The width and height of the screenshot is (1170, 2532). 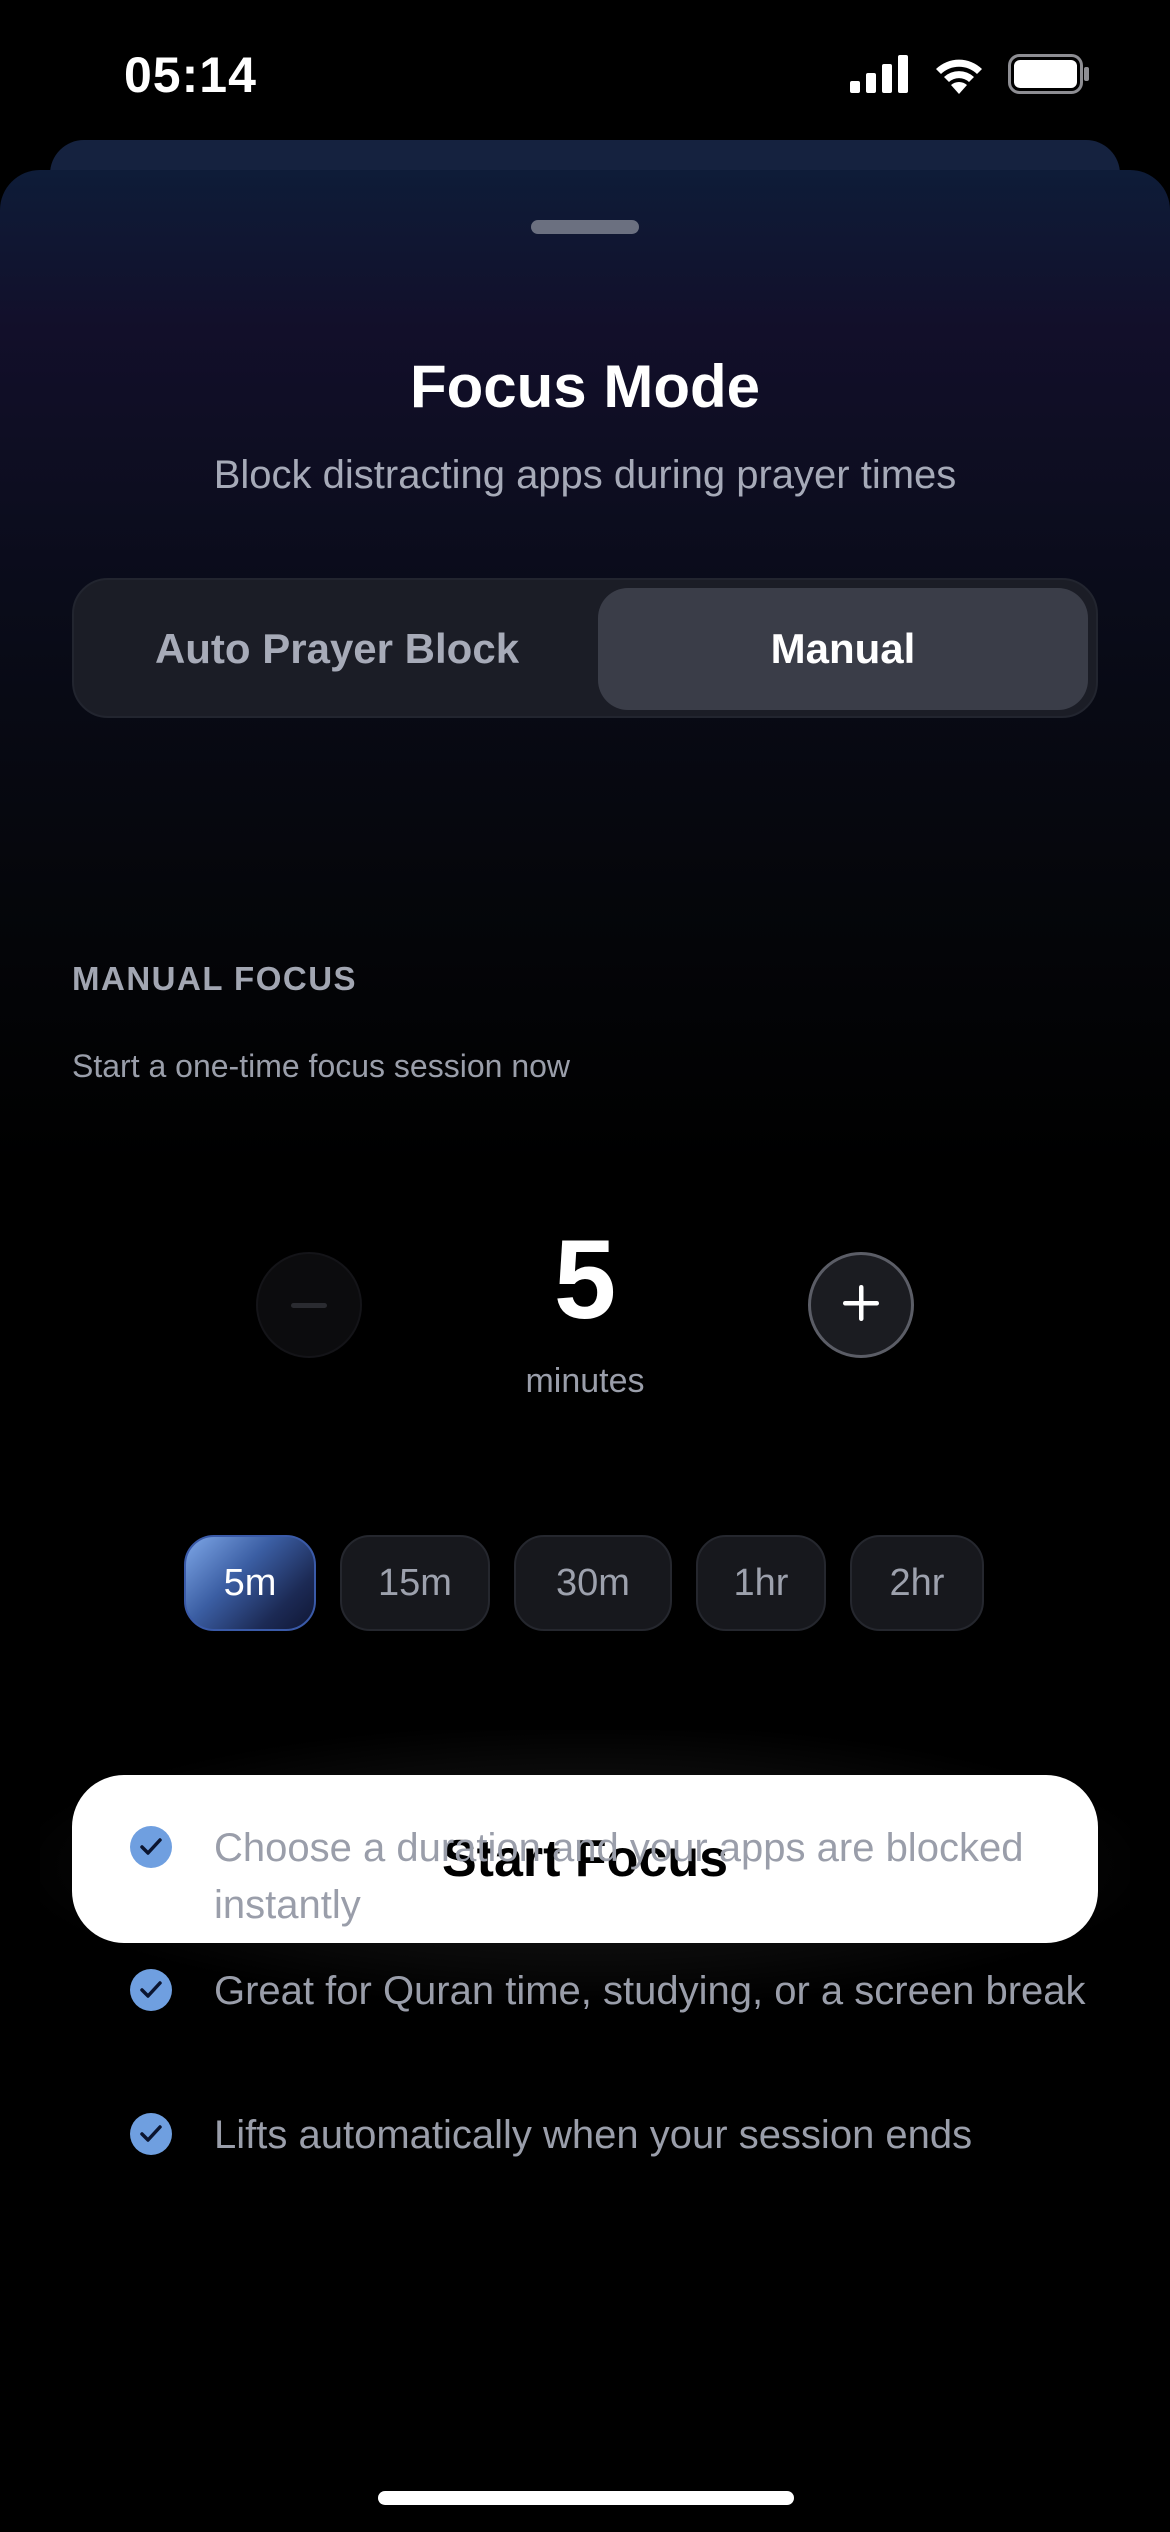 I want to click on home-indicator, so click(x=586, y=2498).